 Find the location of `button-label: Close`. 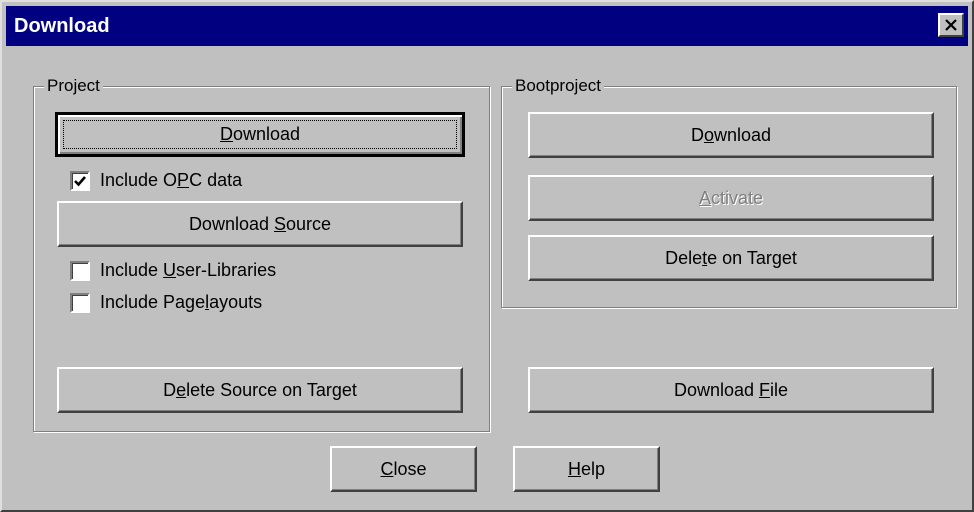

button-label: Close is located at coordinates (403, 468).